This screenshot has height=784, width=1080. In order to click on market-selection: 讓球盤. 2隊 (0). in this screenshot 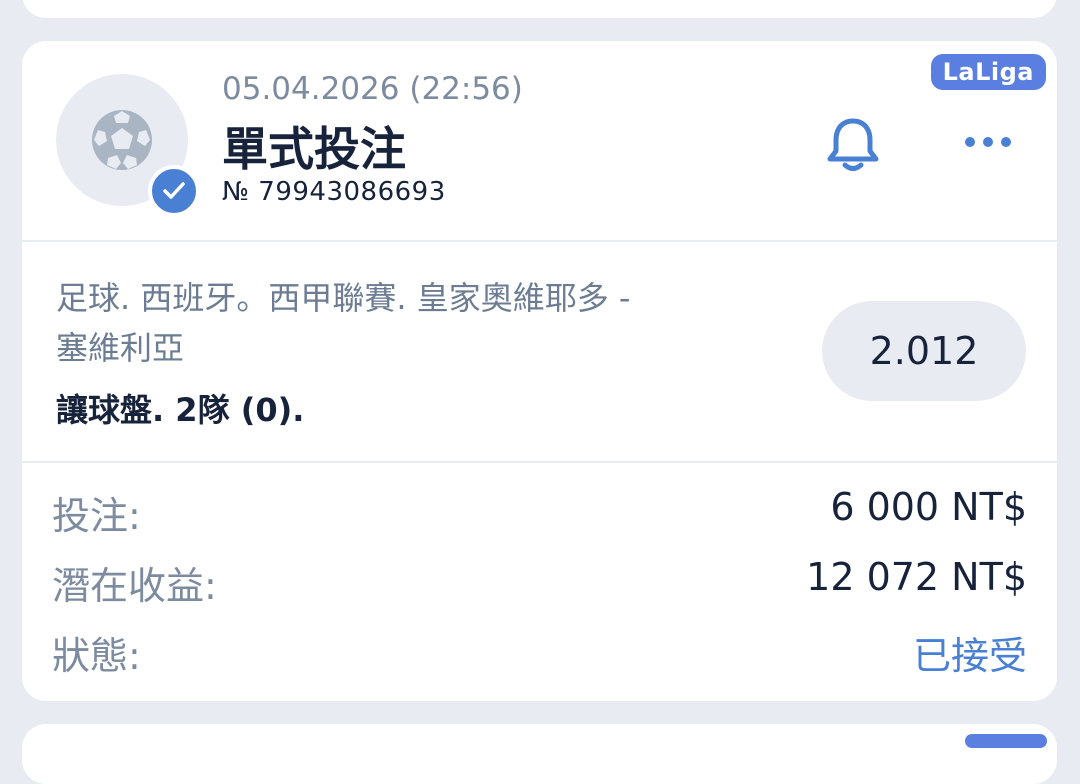, I will do `click(180, 410)`.